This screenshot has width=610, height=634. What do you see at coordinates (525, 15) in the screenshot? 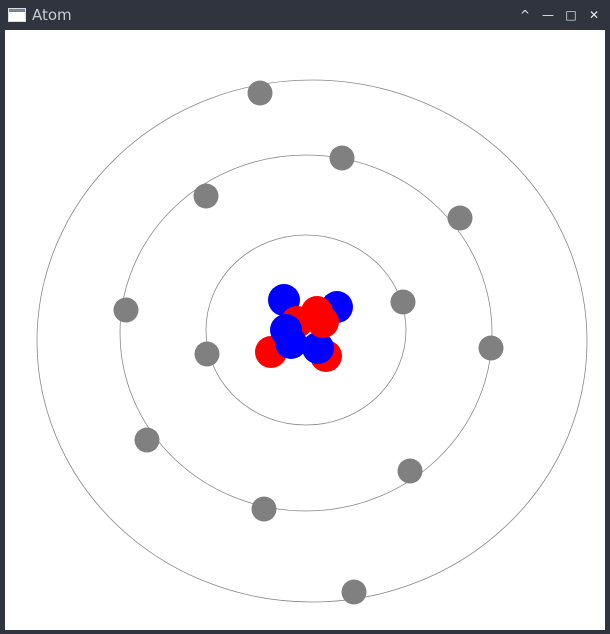
I see `shade-button: ^` at bounding box center [525, 15].